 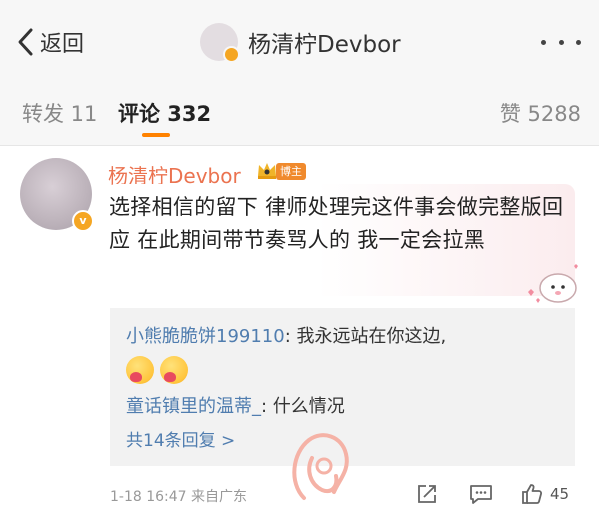 I want to click on tab-likes: 赞 5288, so click(x=540, y=113).